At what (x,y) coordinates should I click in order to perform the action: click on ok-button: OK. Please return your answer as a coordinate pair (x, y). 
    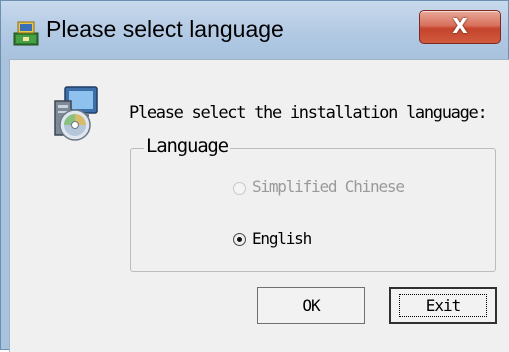
    Looking at the image, I should click on (311, 305).